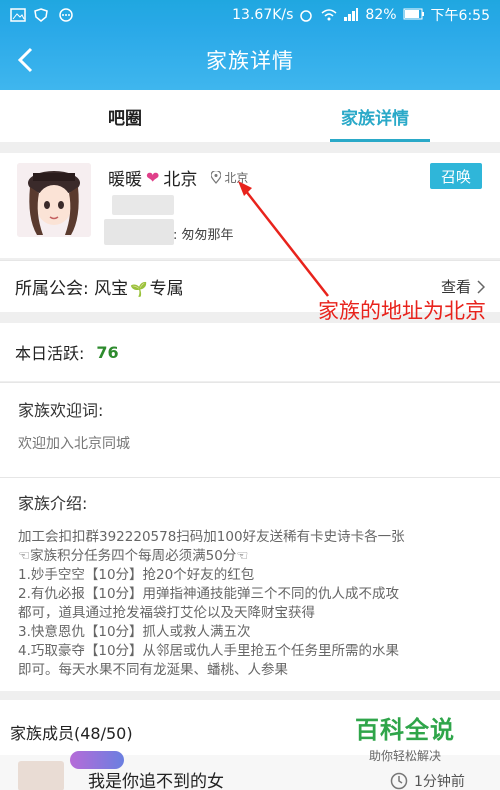 The width and height of the screenshot is (500, 790). What do you see at coordinates (236, 178) in the screenshot?
I see `location-text: 北京` at bounding box center [236, 178].